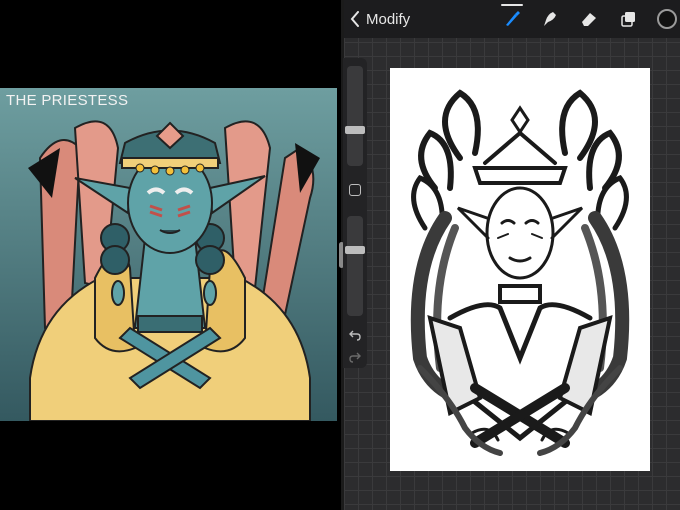  What do you see at coordinates (355, 116) in the screenshot?
I see `brush-size-slider` at bounding box center [355, 116].